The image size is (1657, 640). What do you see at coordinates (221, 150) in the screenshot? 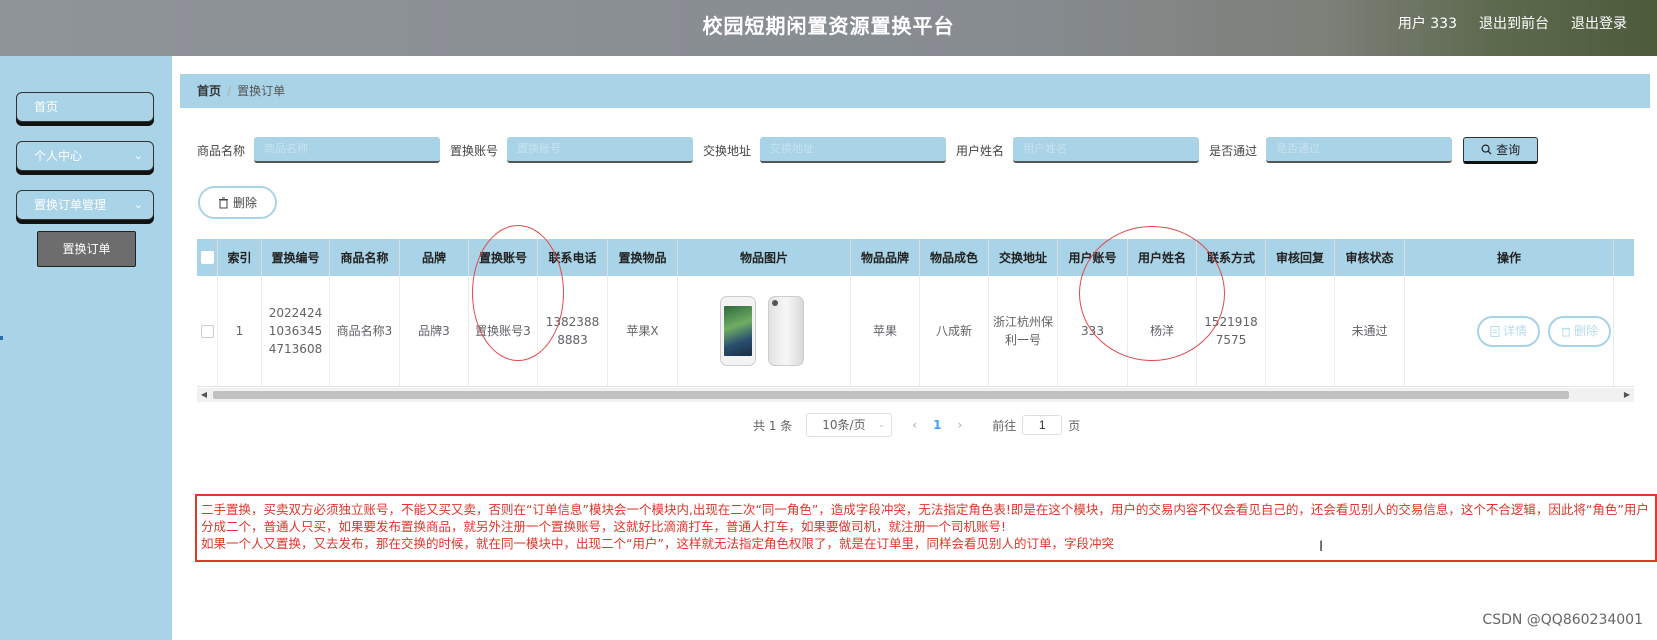
I see `search-label-product-name: 商品名称` at bounding box center [221, 150].